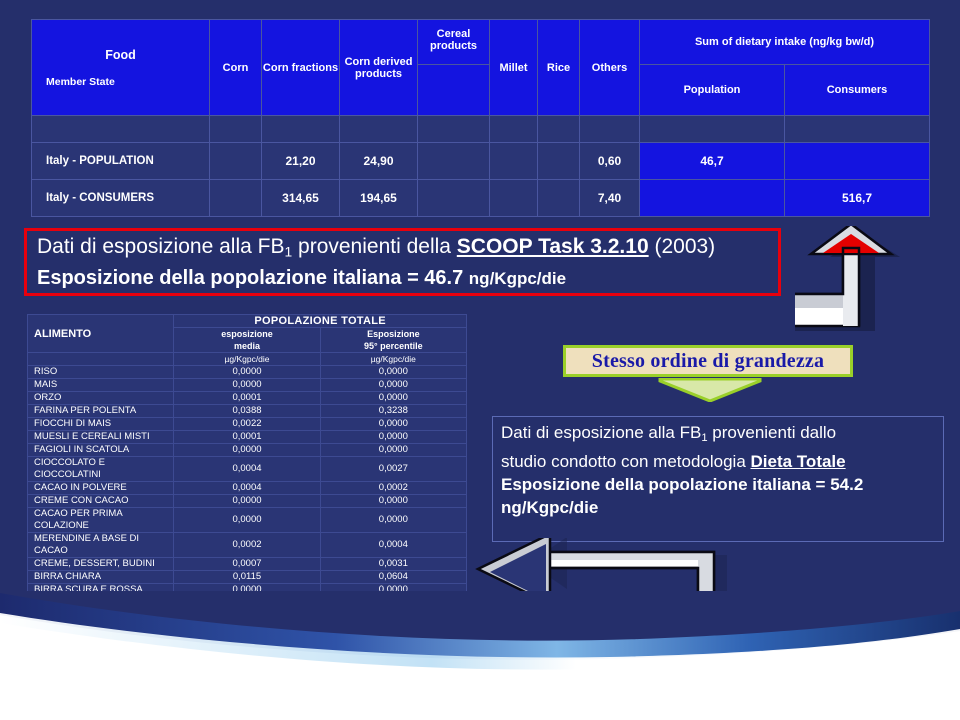 The image size is (960, 720). I want to click on header-sum-of-dietary-intake: Sum of dietary intake (ng/kg bw/d), so click(784, 42).